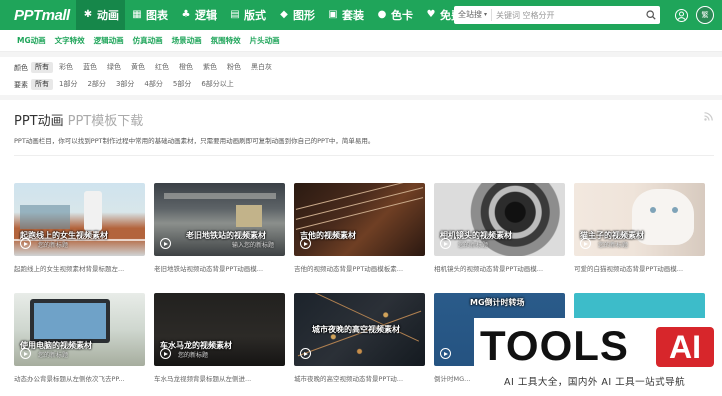  What do you see at coordinates (153, 84) in the screenshot?
I see `filter-option: 4部分` at bounding box center [153, 84].